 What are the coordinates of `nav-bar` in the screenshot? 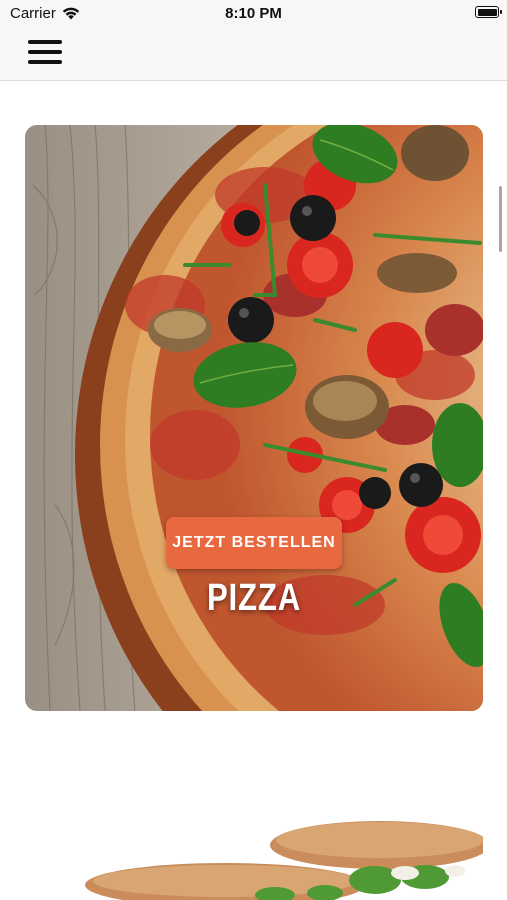 It's located at (253, 54).